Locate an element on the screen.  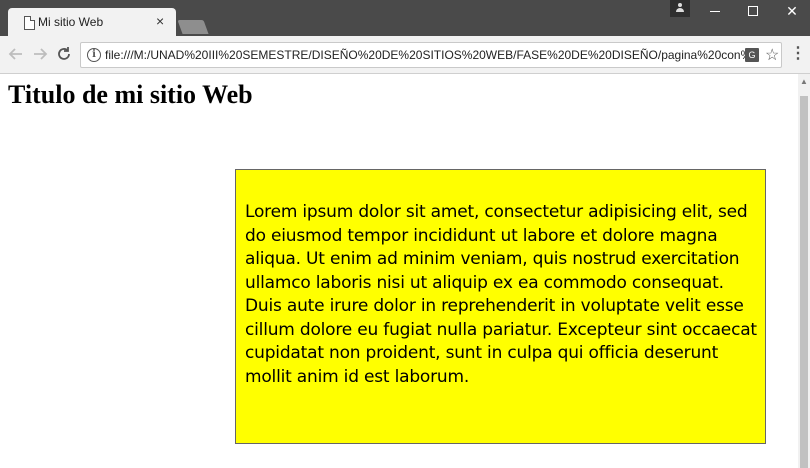
maximize-button is located at coordinates (754, 11).